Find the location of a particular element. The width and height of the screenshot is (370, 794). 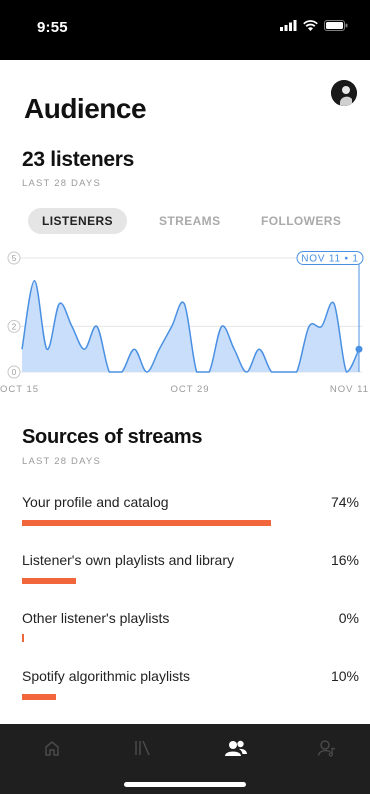

source-row: Spotify algorithmic playlists 10% is located at coordinates (190, 686).